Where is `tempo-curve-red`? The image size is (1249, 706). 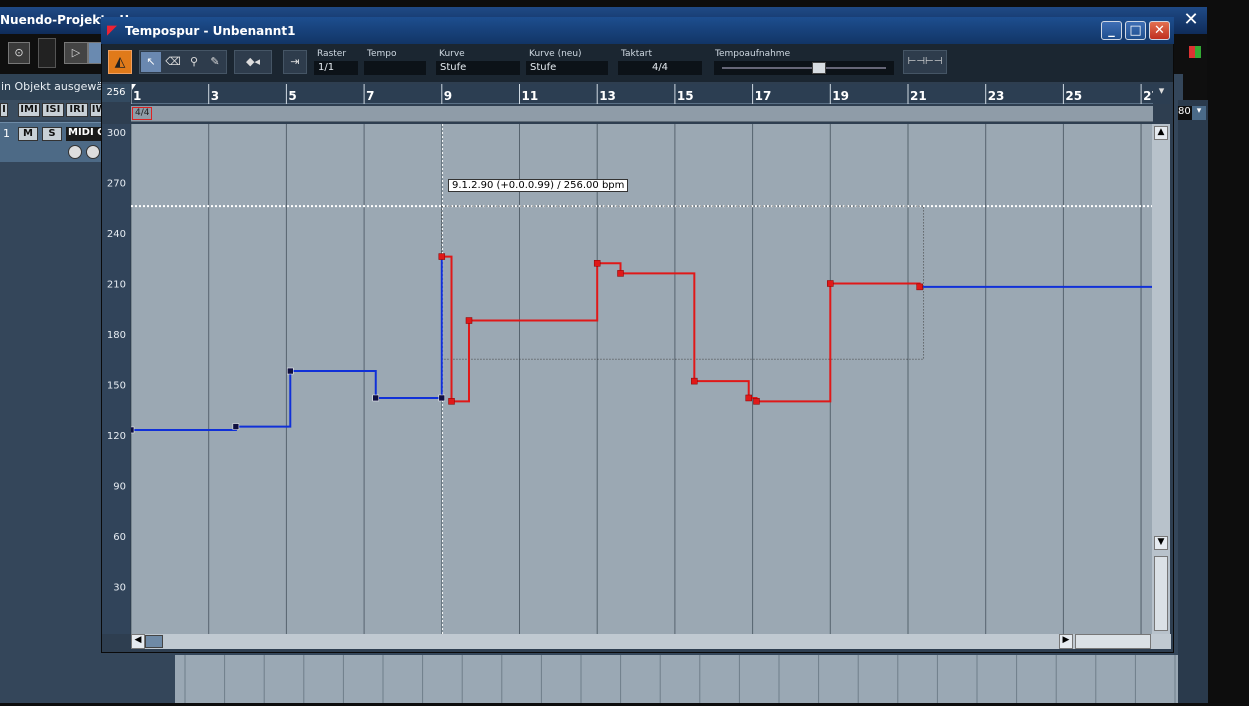 tempo-curve-red is located at coordinates (681, 329).